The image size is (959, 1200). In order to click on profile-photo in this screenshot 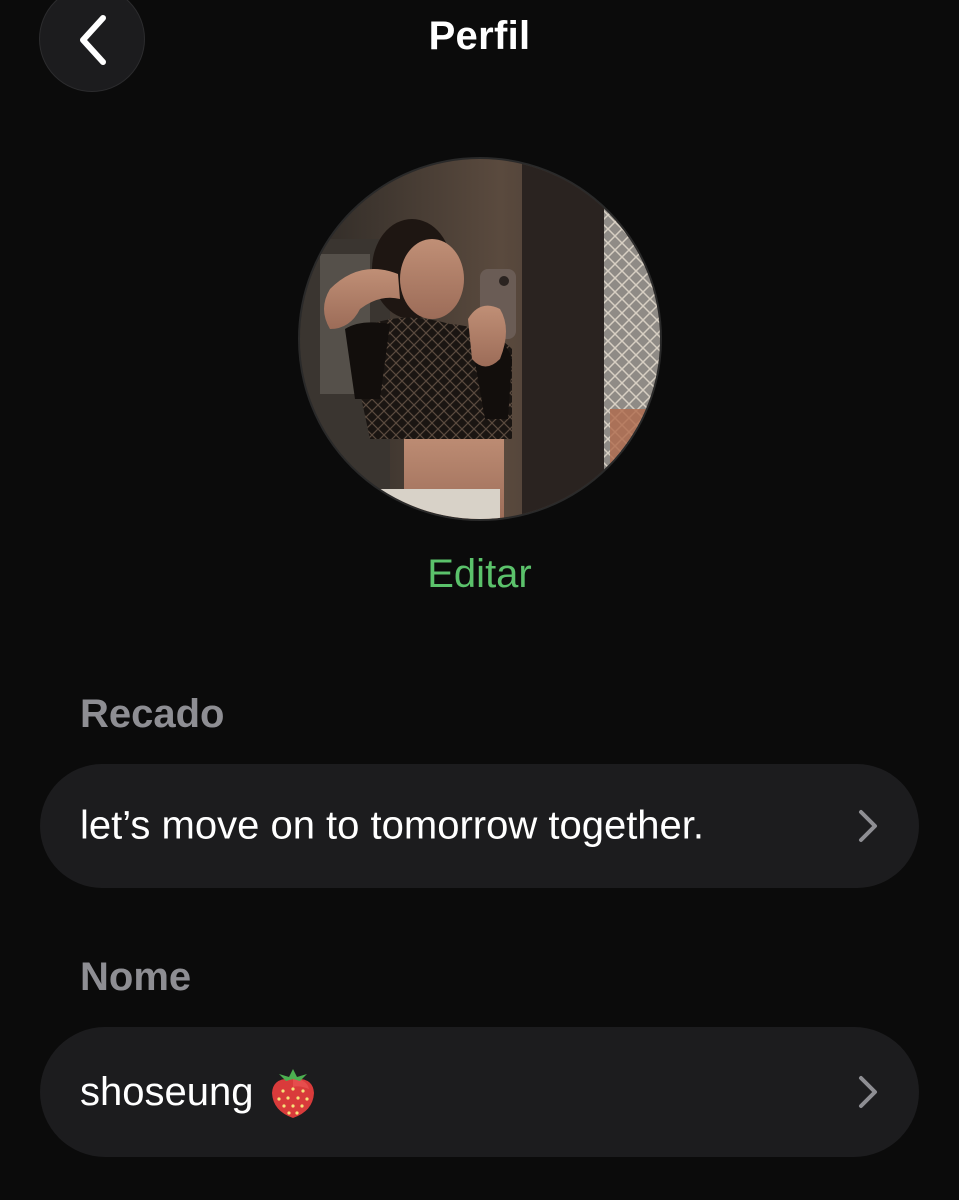, I will do `click(480, 339)`.